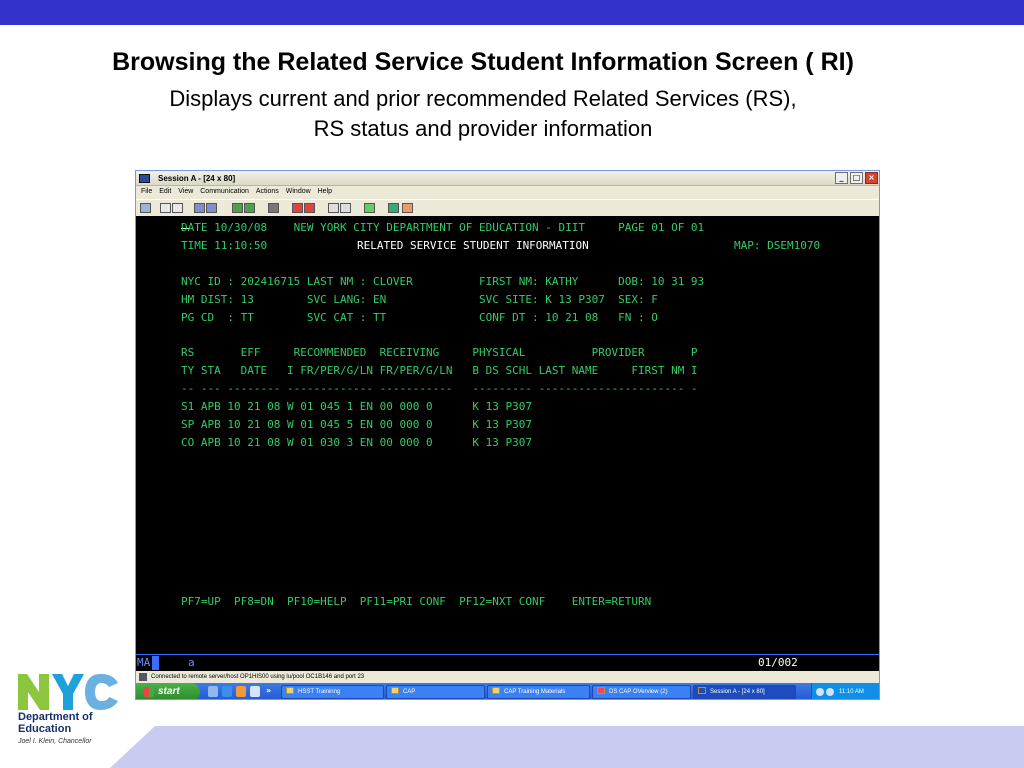 The width and height of the screenshot is (1024, 768). I want to click on keyboard-icon, so click(273, 208).